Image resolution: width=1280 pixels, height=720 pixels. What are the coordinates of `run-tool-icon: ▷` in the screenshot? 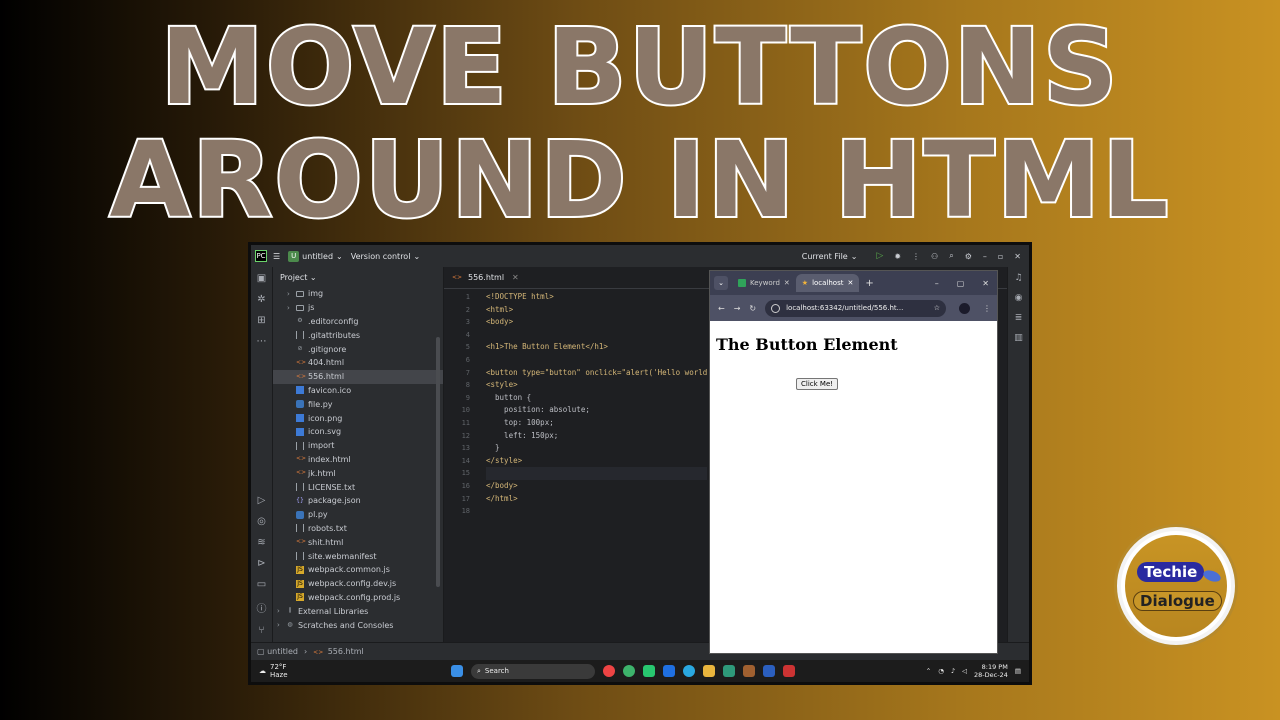 It's located at (262, 500).